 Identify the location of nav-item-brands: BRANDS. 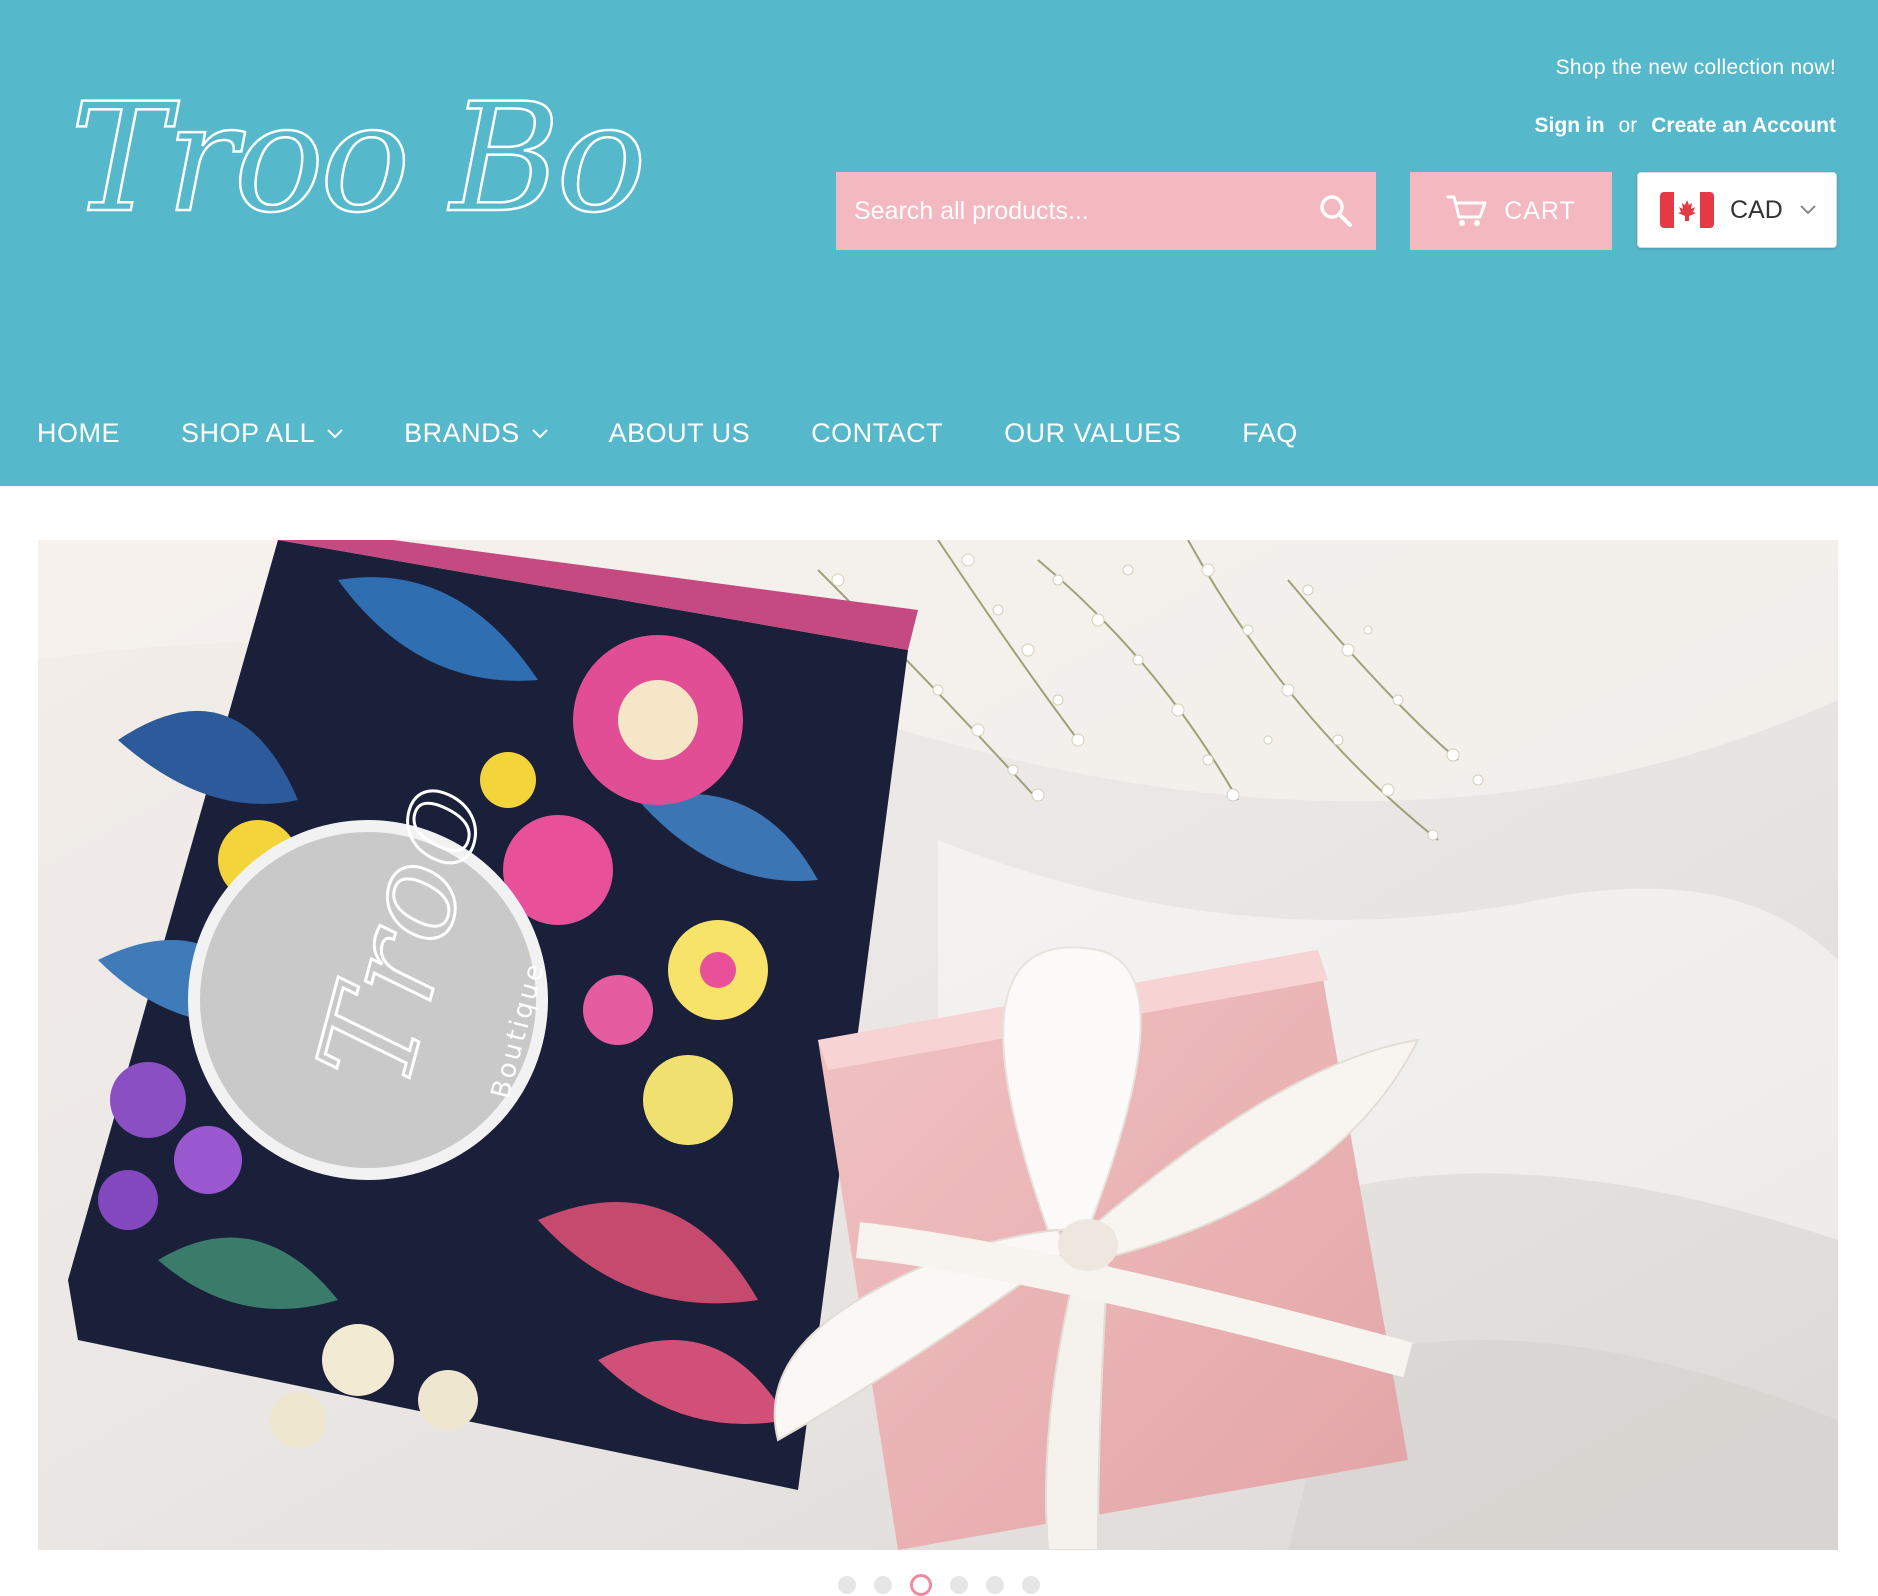
(476, 433).